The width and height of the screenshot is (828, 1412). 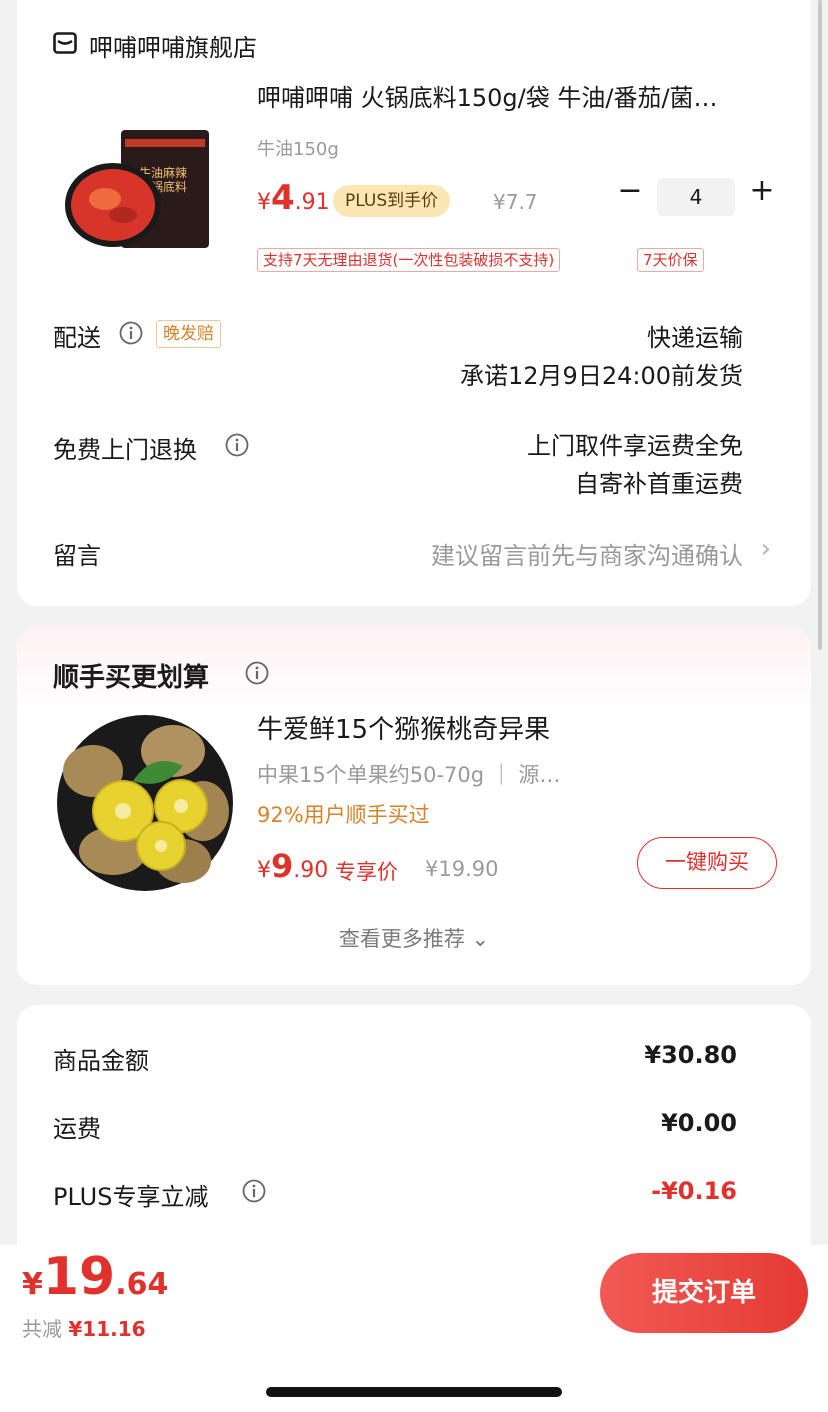 I want to click on price-decimal: .90, so click(x=311, y=870).